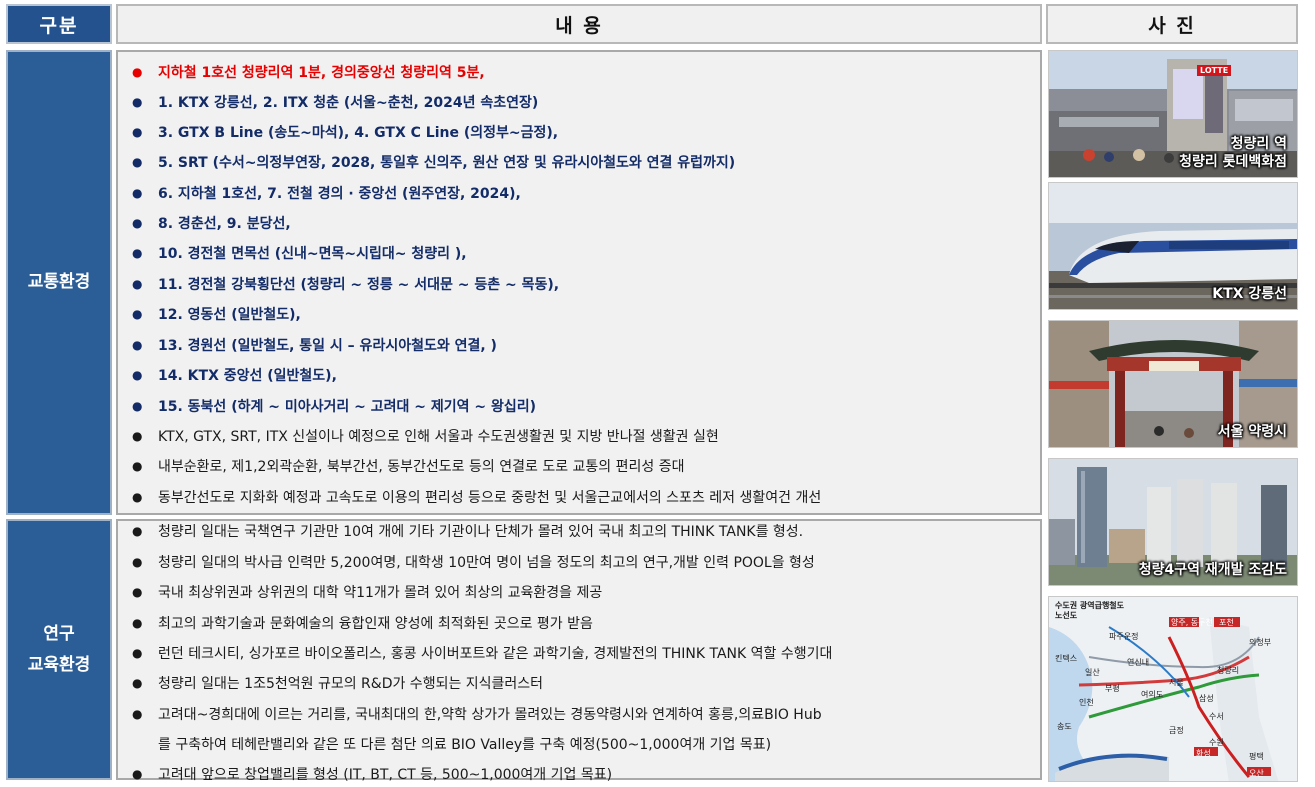 This screenshot has height=787, width=1315. Describe the element at coordinates (1138, 662) in the screenshot. I see `map-station-label: 연신내` at that location.